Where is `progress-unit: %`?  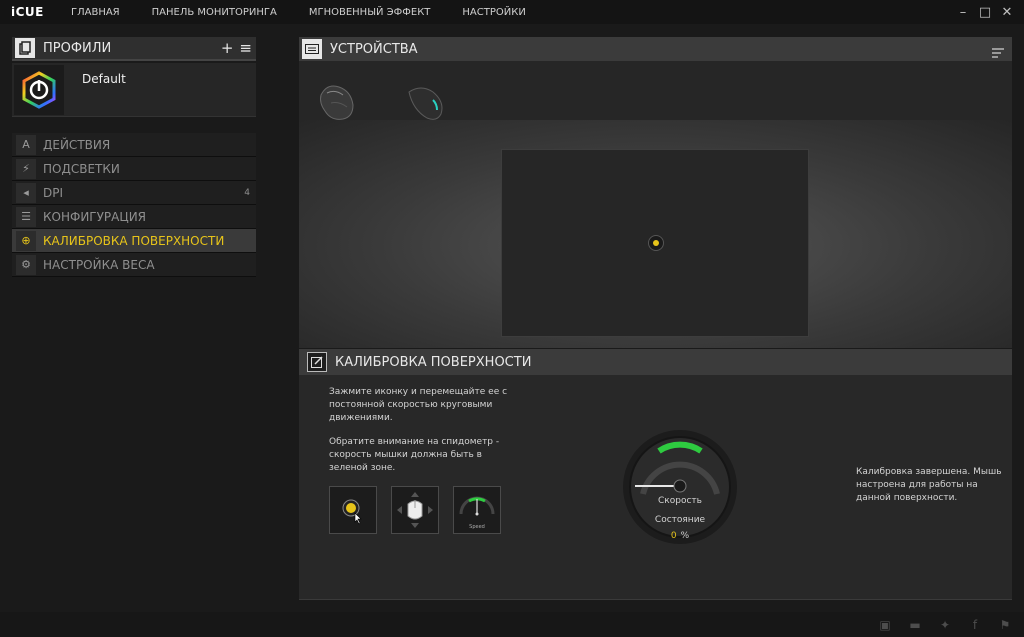
progress-unit: % is located at coordinates (685, 536).